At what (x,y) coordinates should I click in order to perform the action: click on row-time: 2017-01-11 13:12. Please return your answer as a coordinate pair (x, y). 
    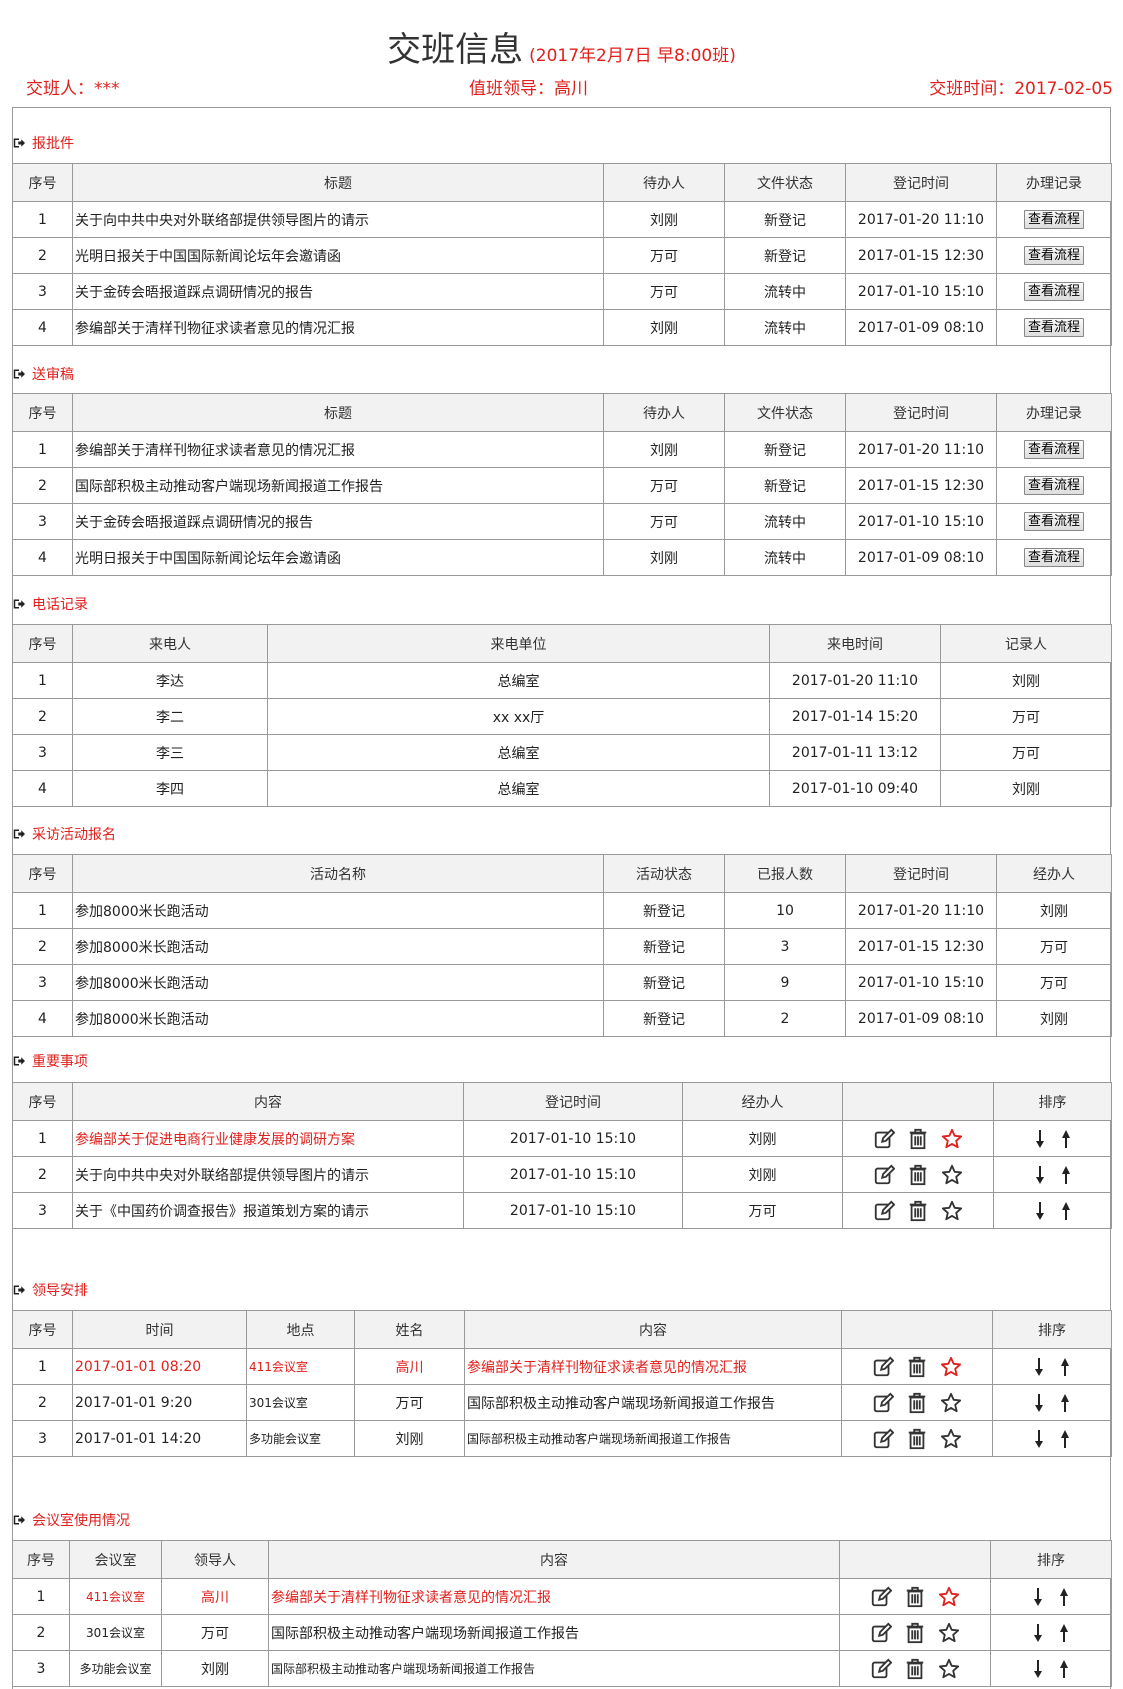
    Looking at the image, I should click on (855, 752).